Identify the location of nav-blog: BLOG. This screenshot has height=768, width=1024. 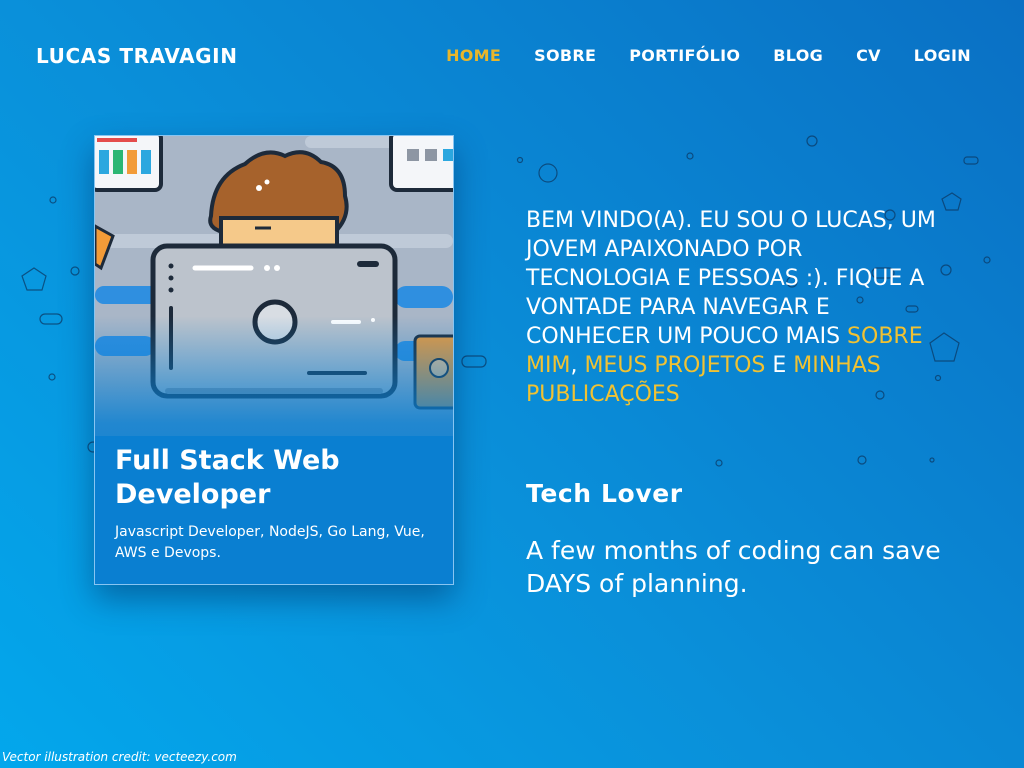
(798, 55).